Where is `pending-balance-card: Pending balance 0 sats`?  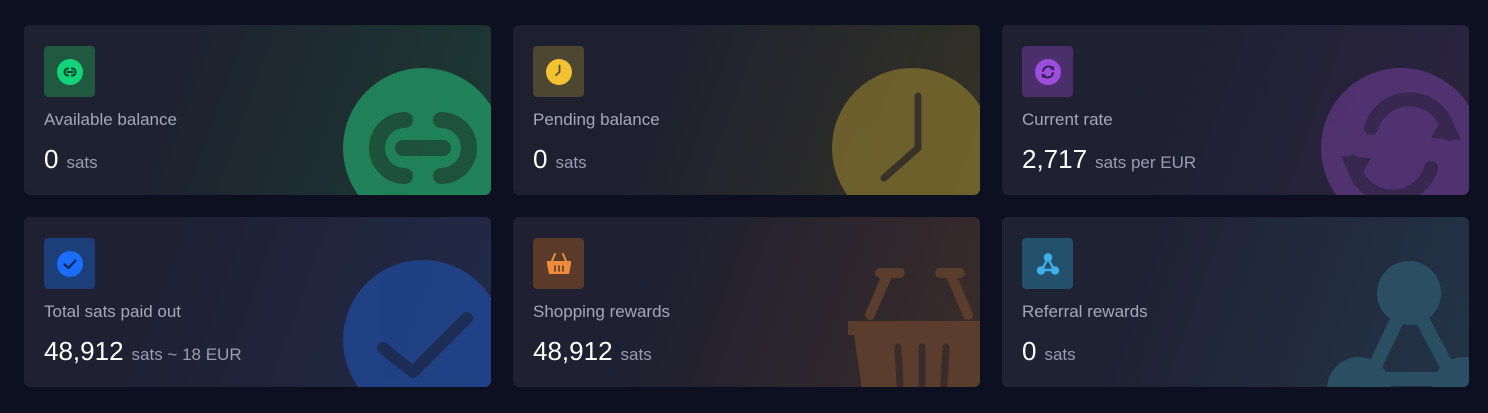 pending-balance-card: Pending balance 0 sats is located at coordinates (746, 110).